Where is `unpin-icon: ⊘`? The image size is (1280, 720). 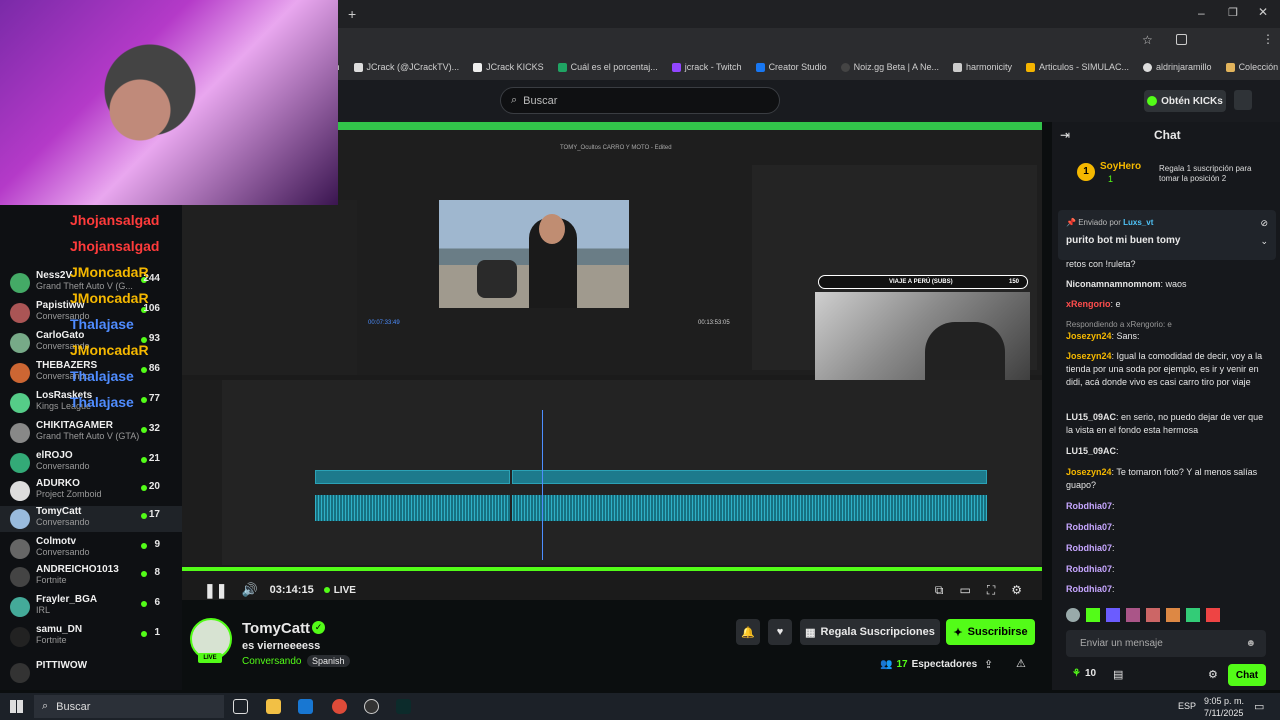
unpin-icon: ⊘ is located at coordinates (1264, 223).